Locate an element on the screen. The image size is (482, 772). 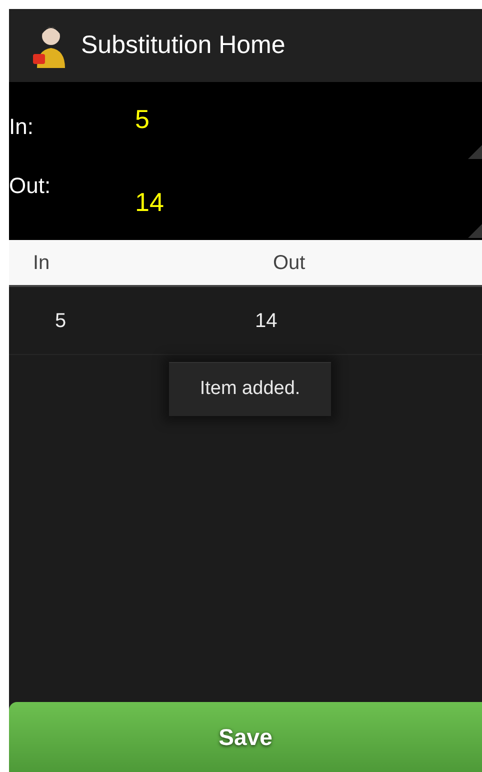
screen-title: Substitution Home is located at coordinates (183, 45).